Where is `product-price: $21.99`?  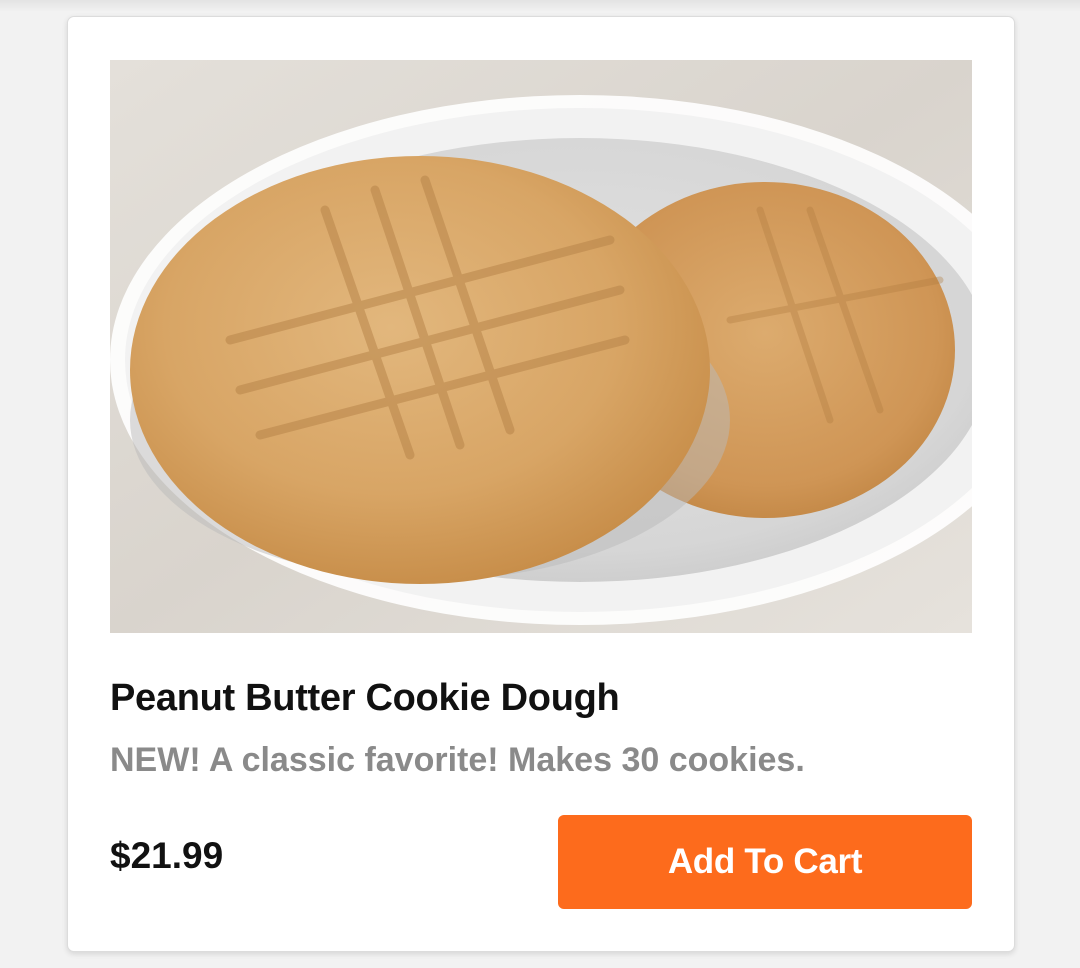
product-price: $21.99 is located at coordinates (167, 855).